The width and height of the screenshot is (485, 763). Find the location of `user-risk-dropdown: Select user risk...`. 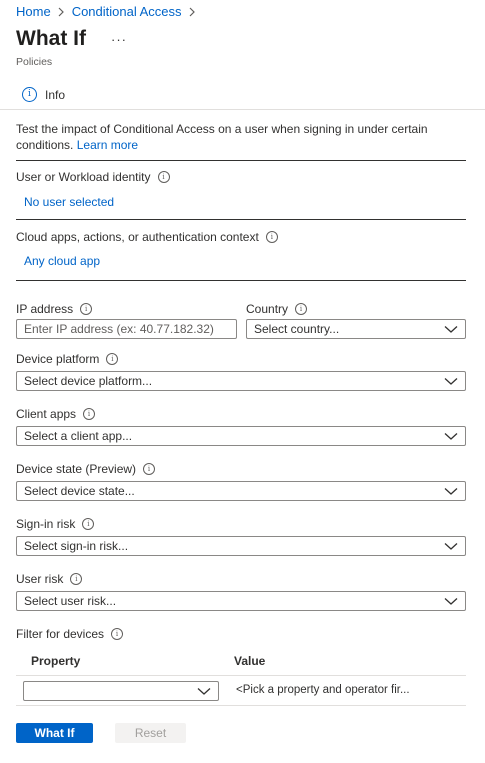

user-risk-dropdown: Select user risk... is located at coordinates (241, 601).